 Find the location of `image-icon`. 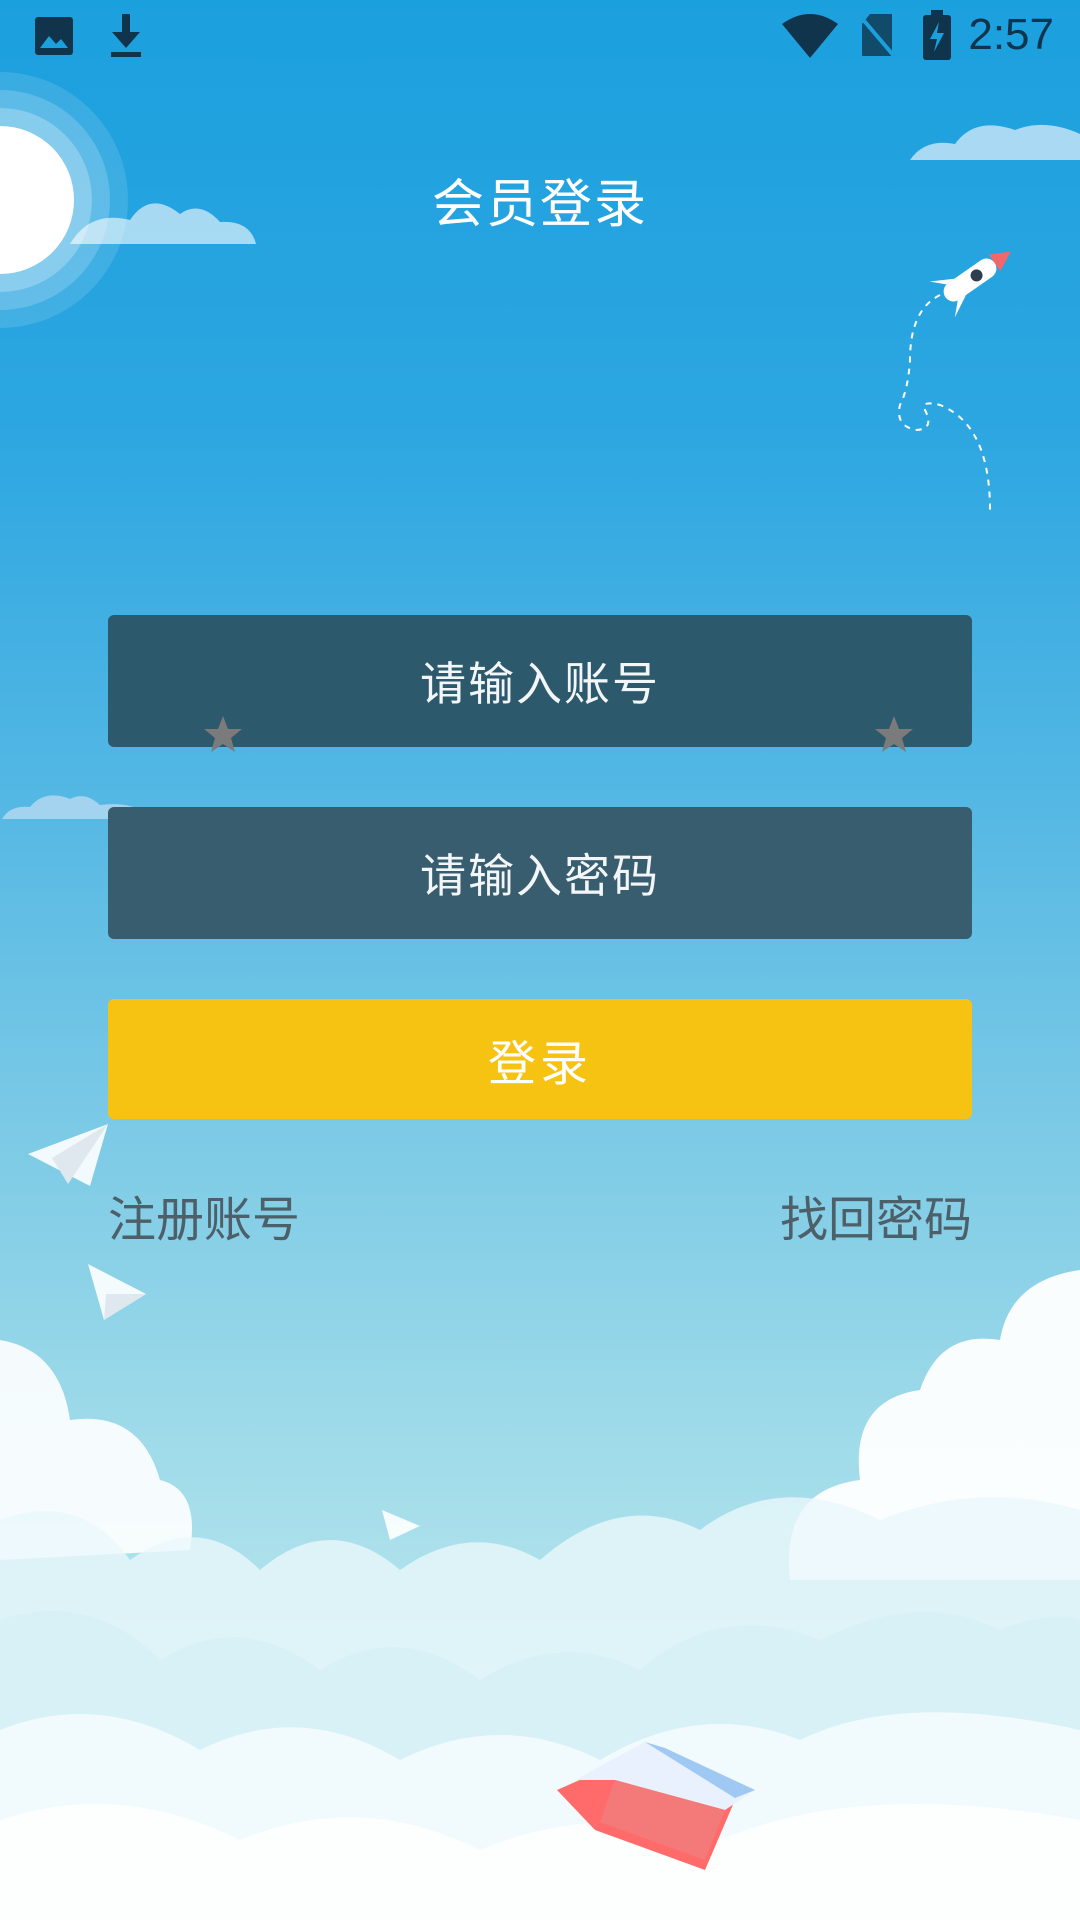

image-icon is located at coordinates (54, 36).